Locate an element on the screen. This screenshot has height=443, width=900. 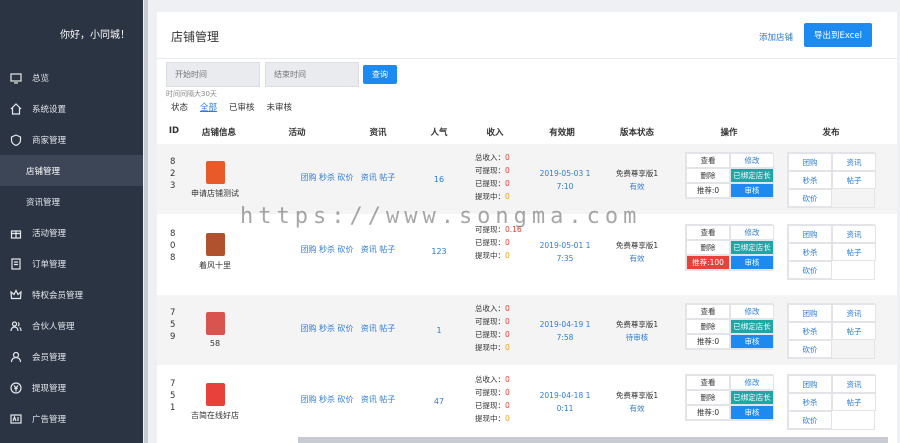
crown-icon is located at coordinates (16, 294).